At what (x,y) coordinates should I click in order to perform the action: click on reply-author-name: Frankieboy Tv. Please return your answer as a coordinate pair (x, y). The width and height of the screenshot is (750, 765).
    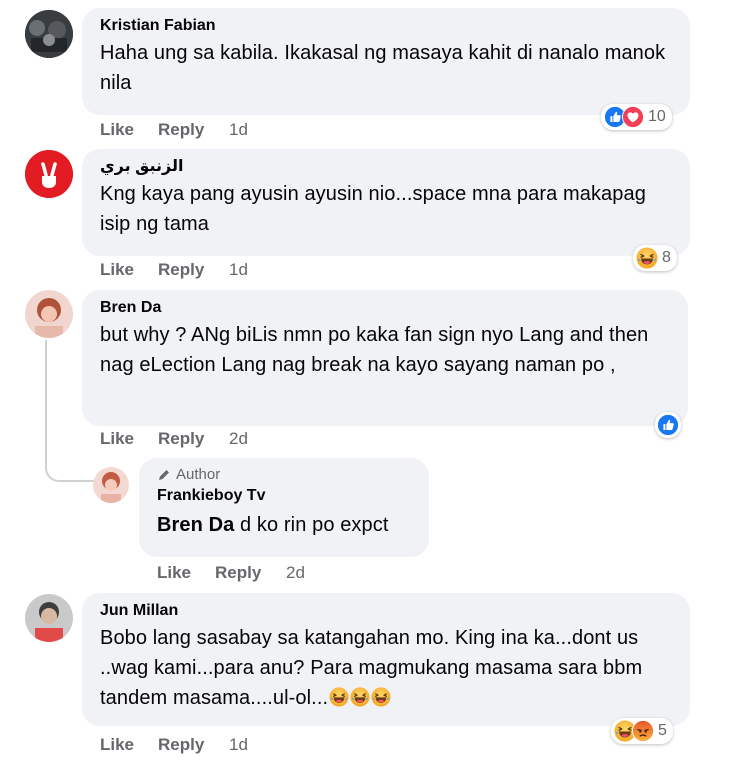
    Looking at the image, I should click on (287, 496).